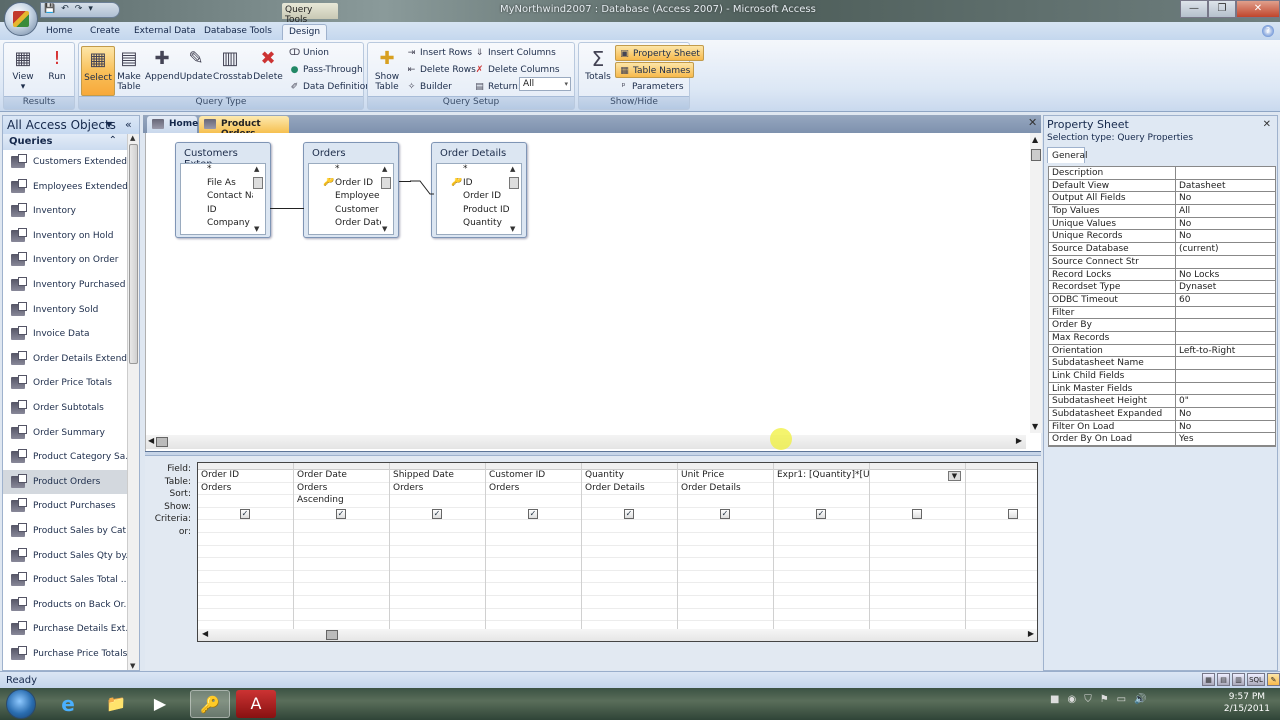 The width and height of the screenshot is (1280, 720). What do you see at coordinates (1247, 703) in the screenshot?
I see `clock: 9:57 PM 2/15/2011` at bounding box center [1247, 703].